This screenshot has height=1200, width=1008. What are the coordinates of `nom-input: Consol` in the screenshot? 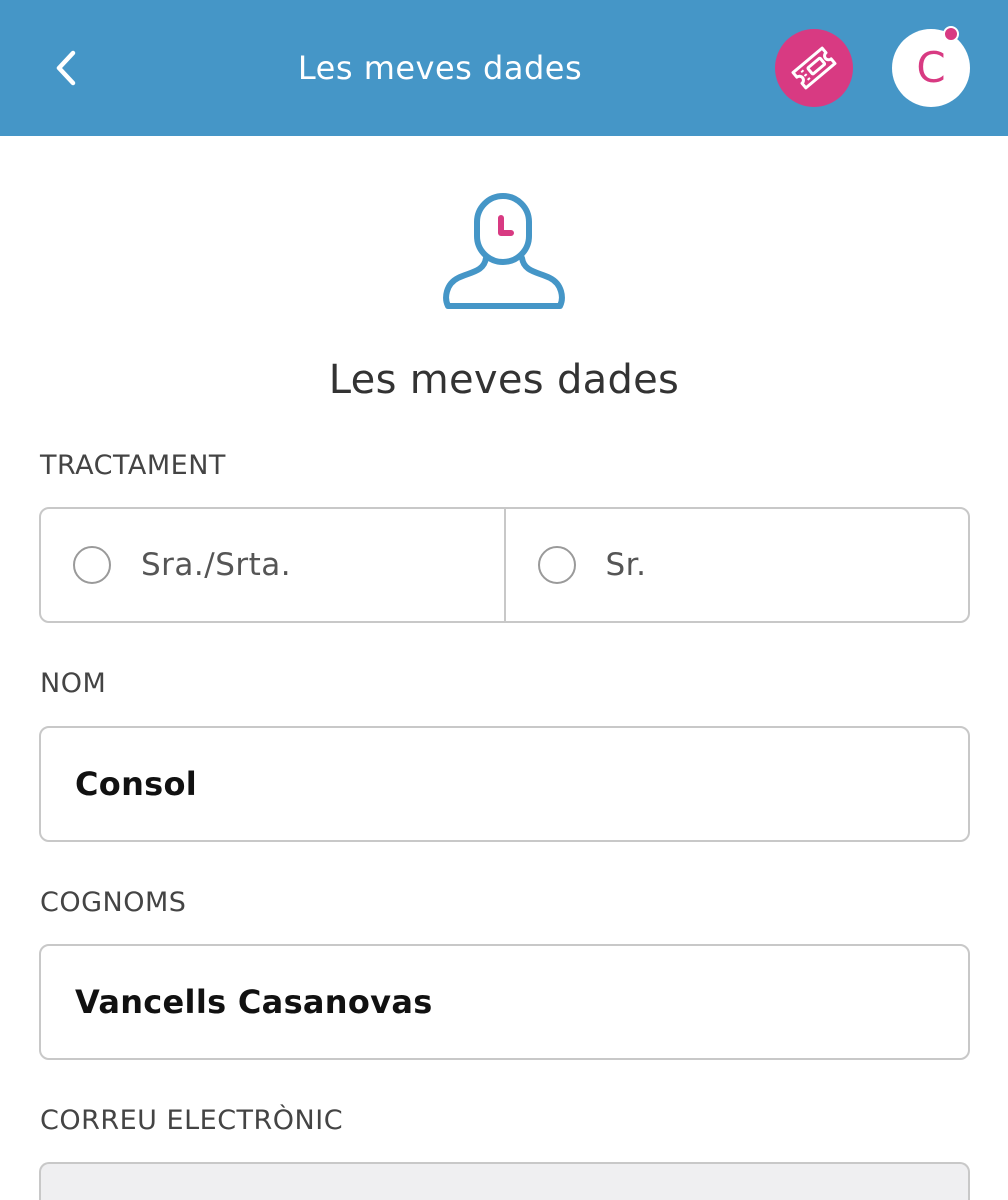 It's located at (504, 784).